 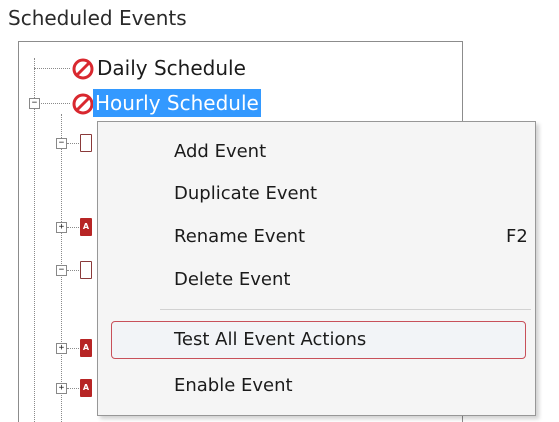 I want to click on menu-item-add-event: Add Event, so click(x=316, y=152).